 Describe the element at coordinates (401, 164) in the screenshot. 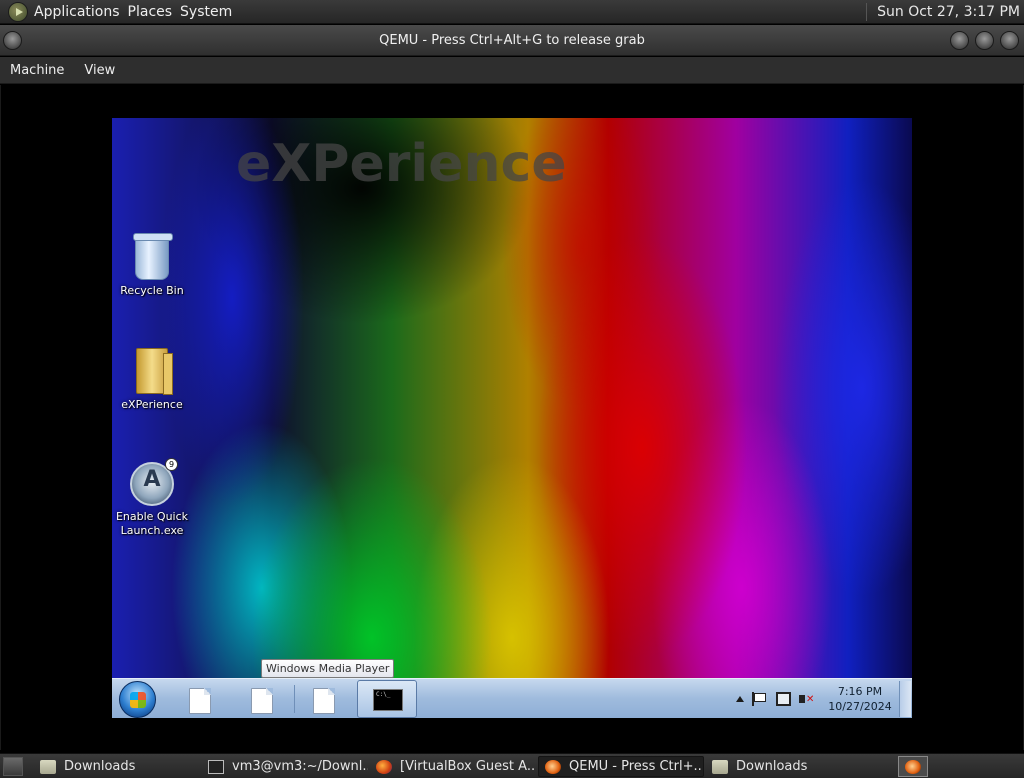

I see `wallpaper-watermark: eXPerience` at that location.